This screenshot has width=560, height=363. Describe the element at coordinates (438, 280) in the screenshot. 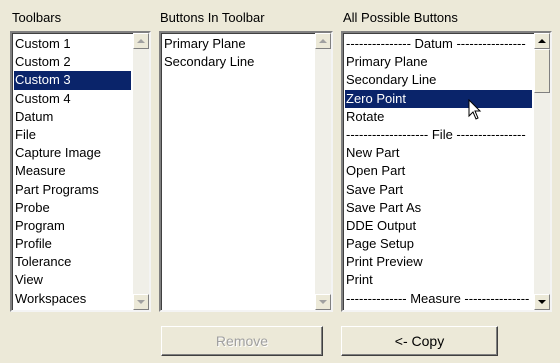

I see `list-item: Print` at that location.